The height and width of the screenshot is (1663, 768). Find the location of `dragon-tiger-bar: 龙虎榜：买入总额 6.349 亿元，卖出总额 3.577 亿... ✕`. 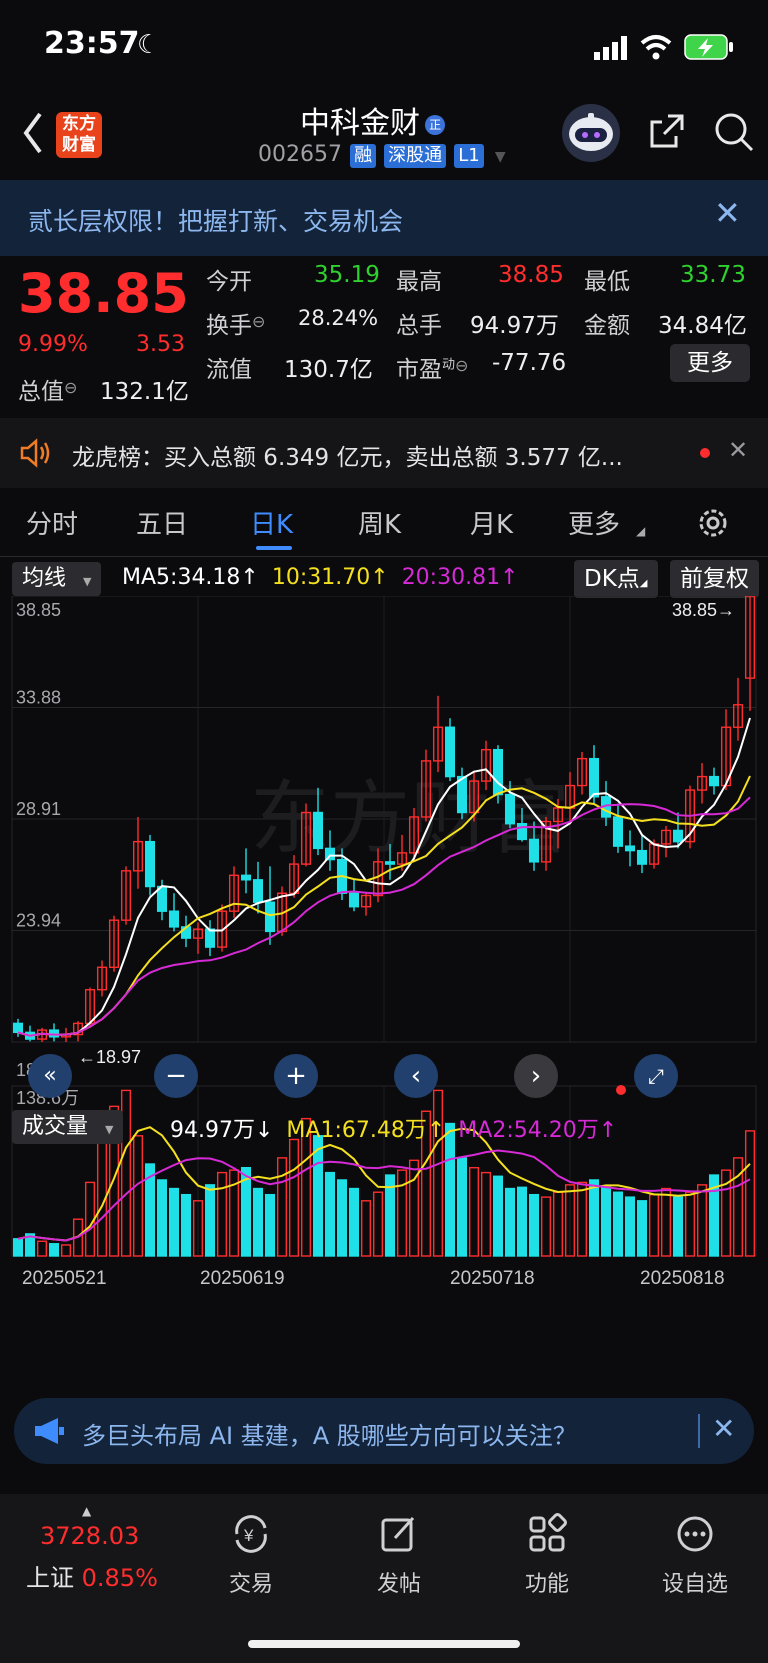

dragon-tiger-bar: 龙虎榜：买入总额 6.349 亿元，卖出总额 3.577 亿... ✕ is located at coordinates (384, 453).